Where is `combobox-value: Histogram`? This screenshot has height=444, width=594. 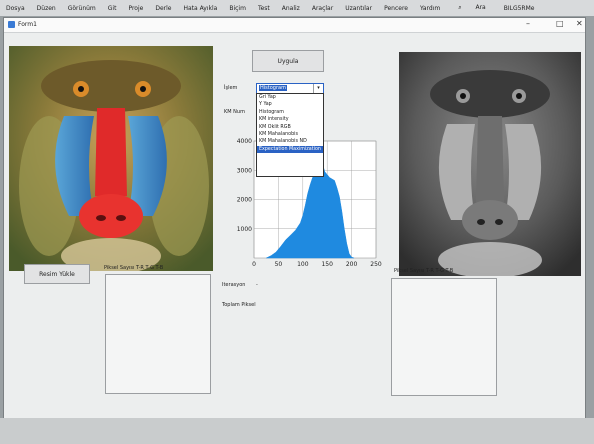
combobox-value: Histogram is located at coordinates (273, 88).